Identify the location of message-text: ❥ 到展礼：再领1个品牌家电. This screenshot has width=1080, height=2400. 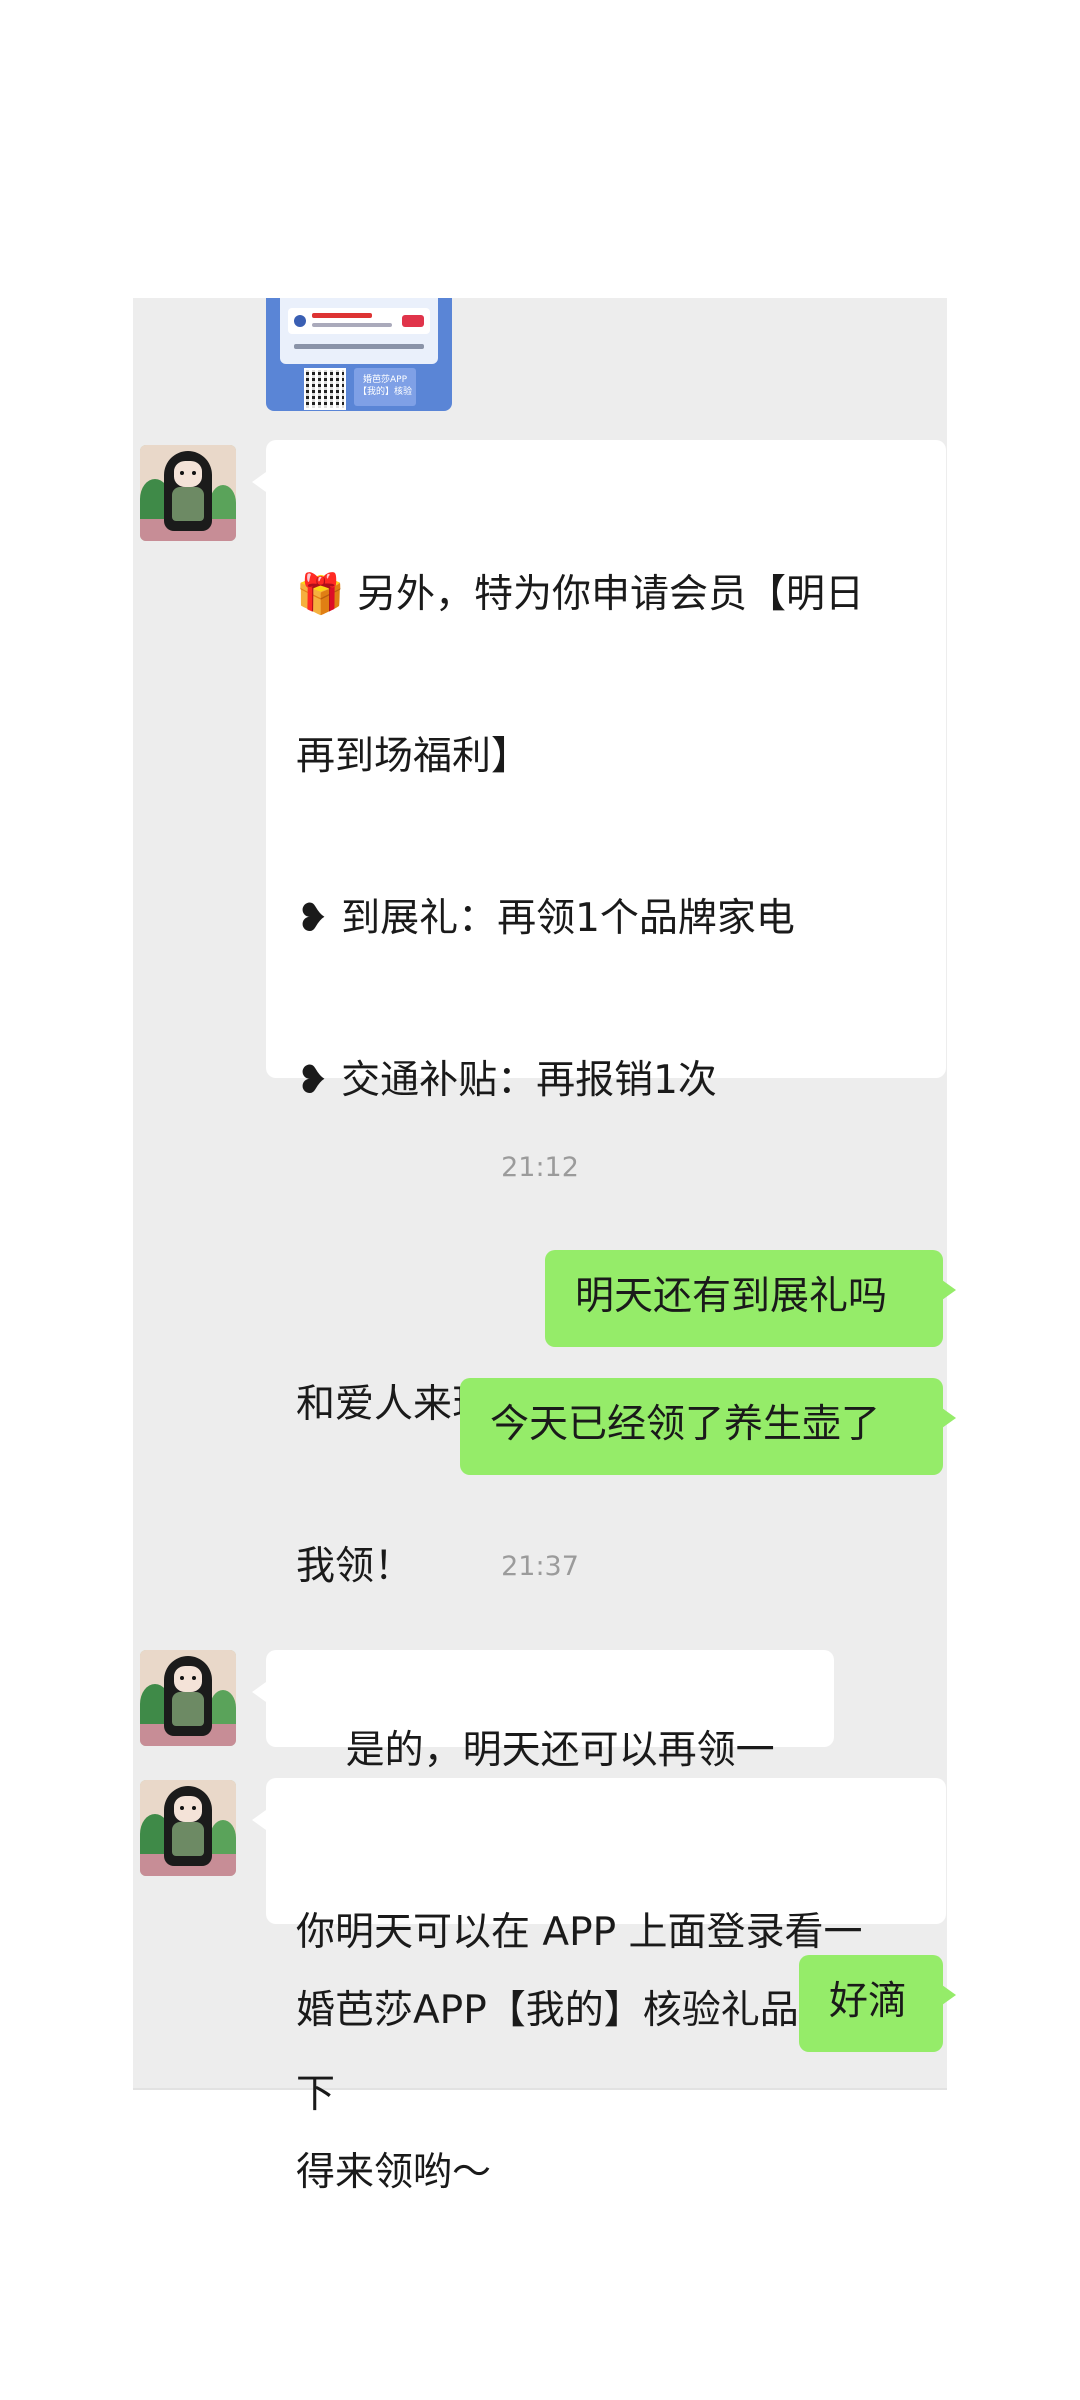
(545, 918).